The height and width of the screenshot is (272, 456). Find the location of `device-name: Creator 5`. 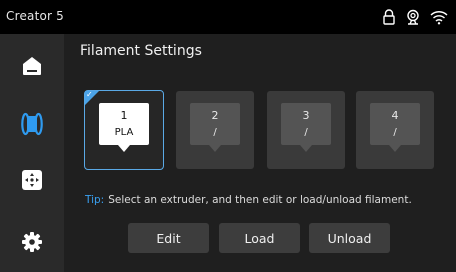

device-name: Creator 5 is located at coordinates (35, 16).